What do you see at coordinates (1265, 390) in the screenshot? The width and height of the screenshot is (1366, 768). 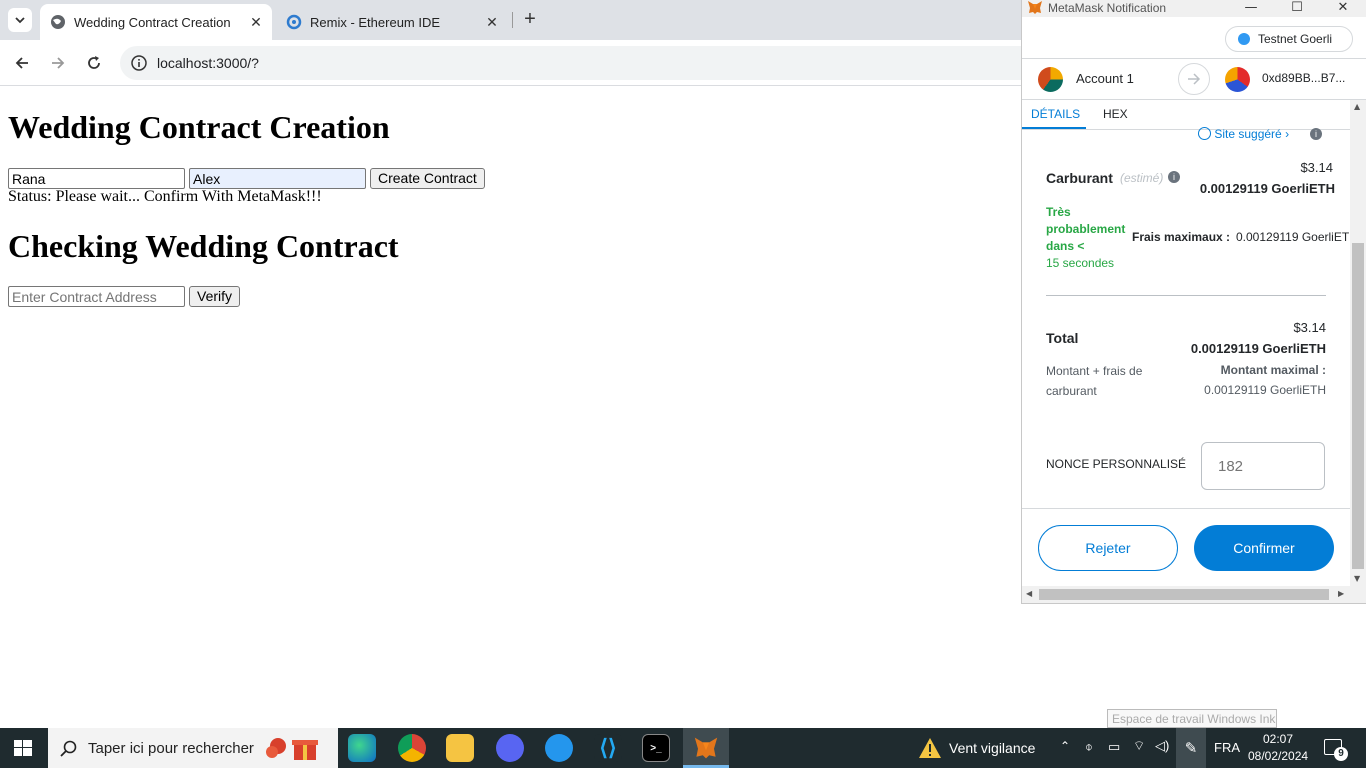 I see `max-amount-value: 0.00129119 GoerliETH` at bounding box center [1265, 390].